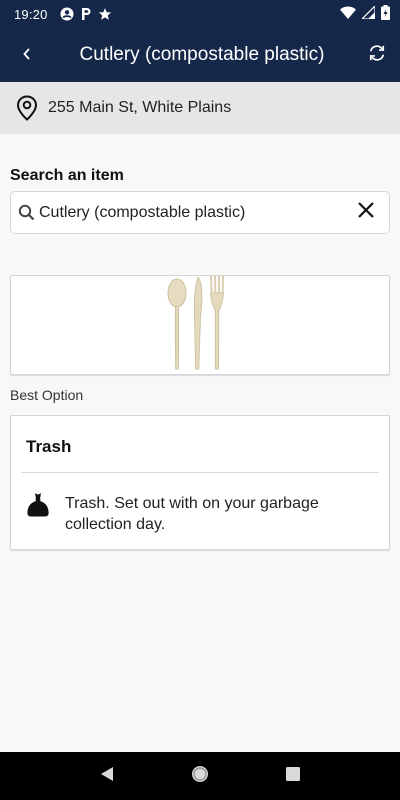 This screenshot has height=800, width=400. I want to click on nav-back-button, so click(107, 776).